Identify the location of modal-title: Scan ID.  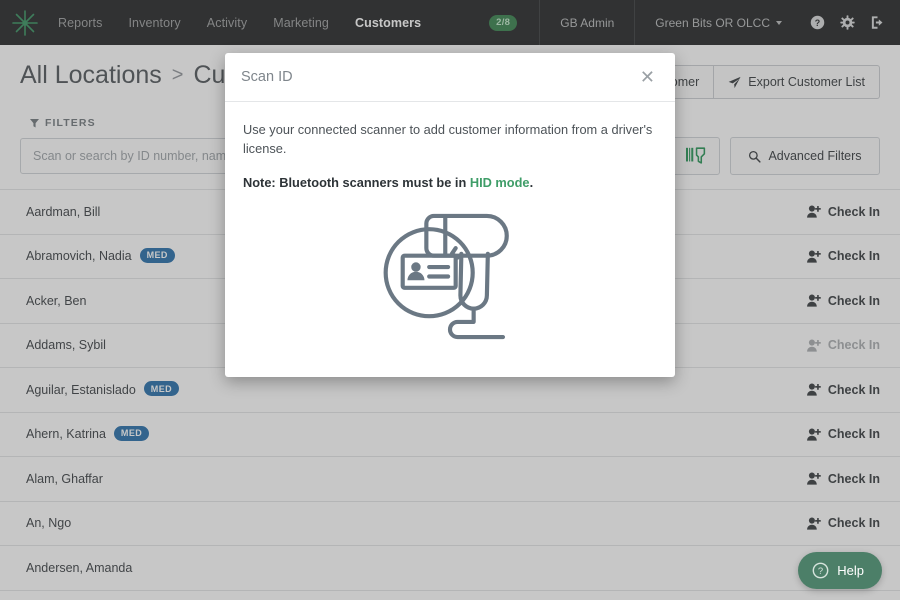
(267, 77).